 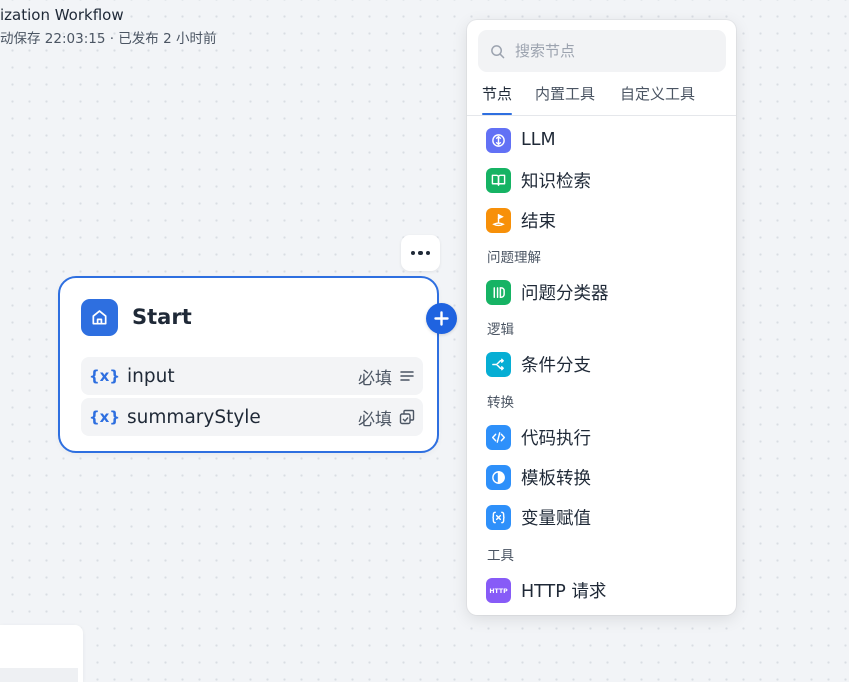 I want to click on node-item-http-request: HTTP HTTP 请求, so click(x=601, y=590).